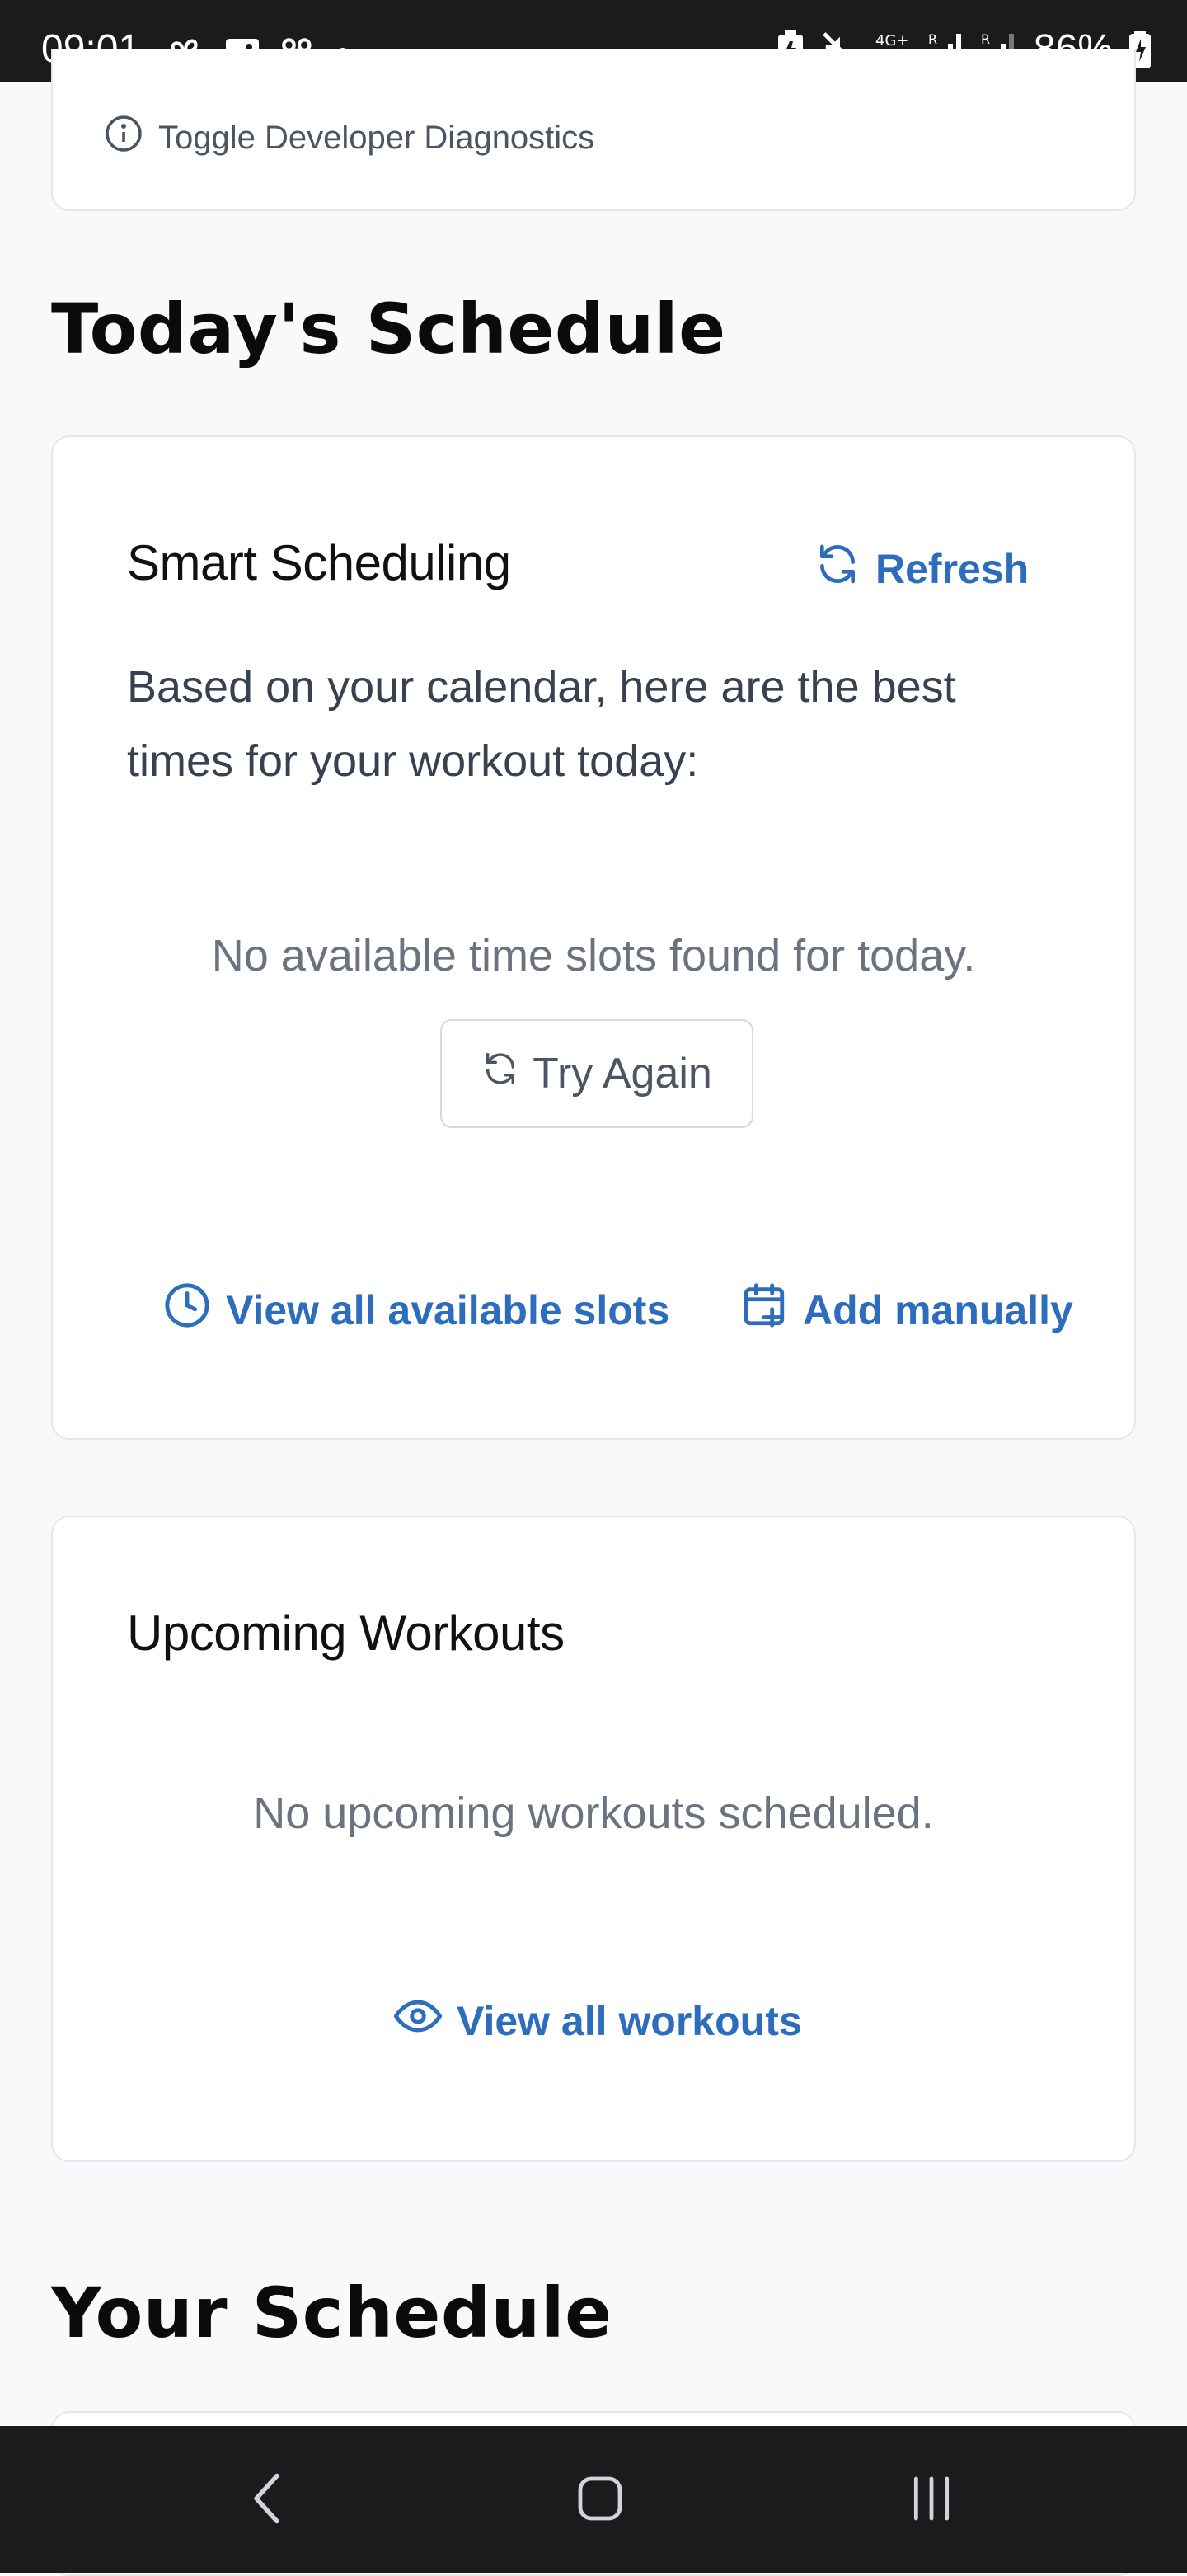 The height and width of the screenshot is (2576, 1187). Describe the element at coordinates (593, 955) in the screenshot. I see `no-slots-message: No available time slots found for today.` at that location.